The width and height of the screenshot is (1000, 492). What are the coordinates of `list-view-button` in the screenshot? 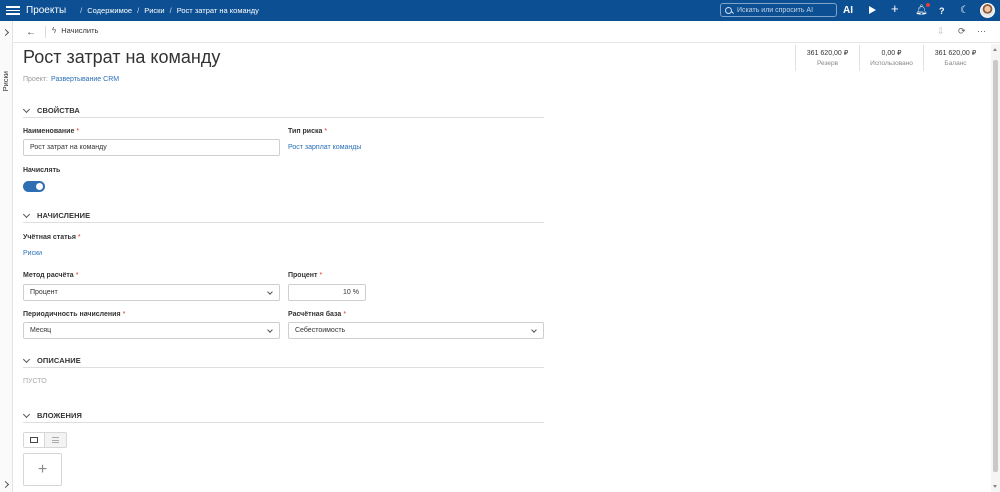 It's located at (55, 440).